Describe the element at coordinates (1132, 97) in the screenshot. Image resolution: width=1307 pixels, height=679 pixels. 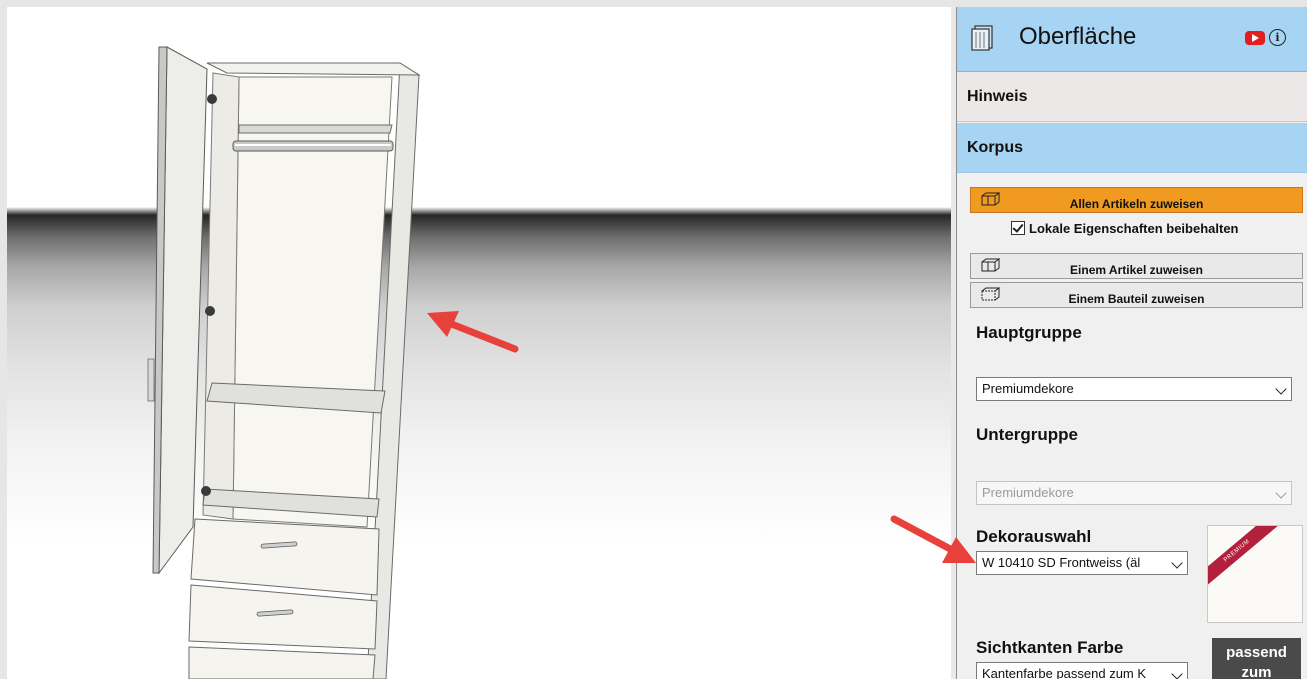
I see `section-hinweis: Hinweis` at that location.